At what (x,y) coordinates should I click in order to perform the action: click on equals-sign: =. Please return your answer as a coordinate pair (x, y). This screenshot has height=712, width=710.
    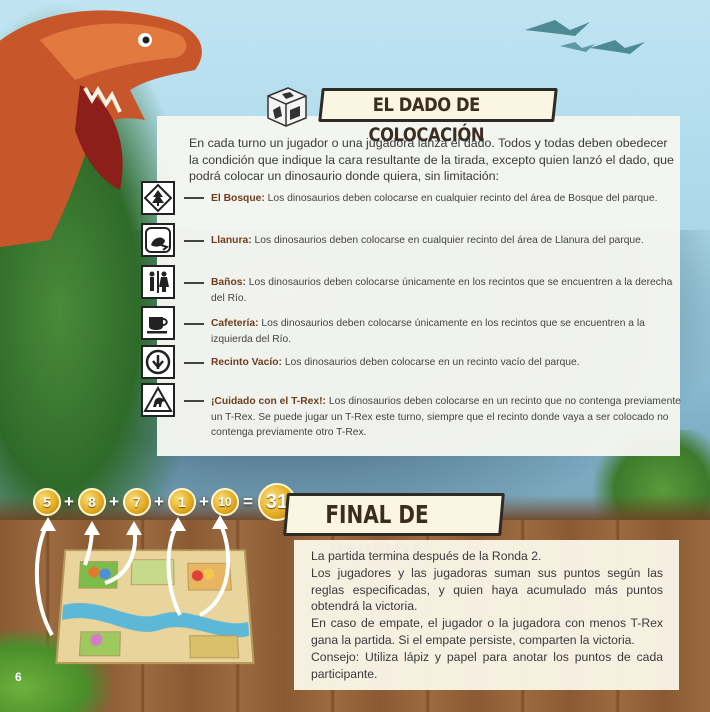
    Looking at the image, I should click on (248, 501).